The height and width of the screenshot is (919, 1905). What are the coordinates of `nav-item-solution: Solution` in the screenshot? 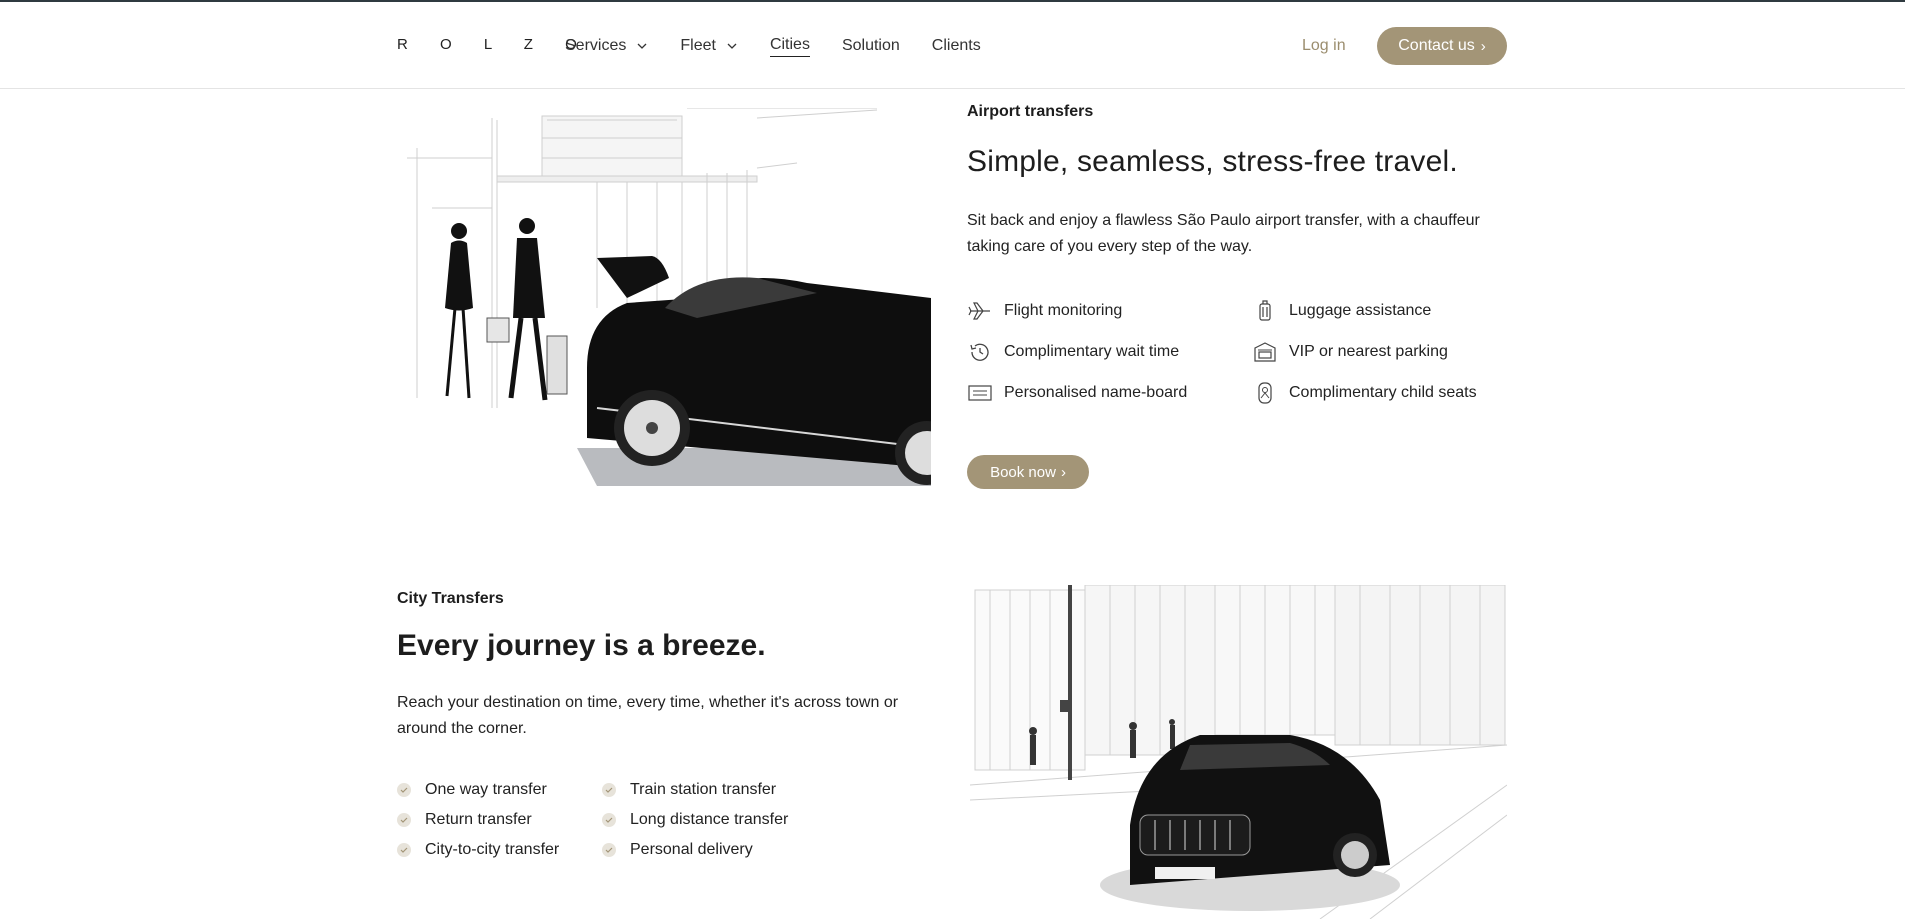 It's located at (871, 46).